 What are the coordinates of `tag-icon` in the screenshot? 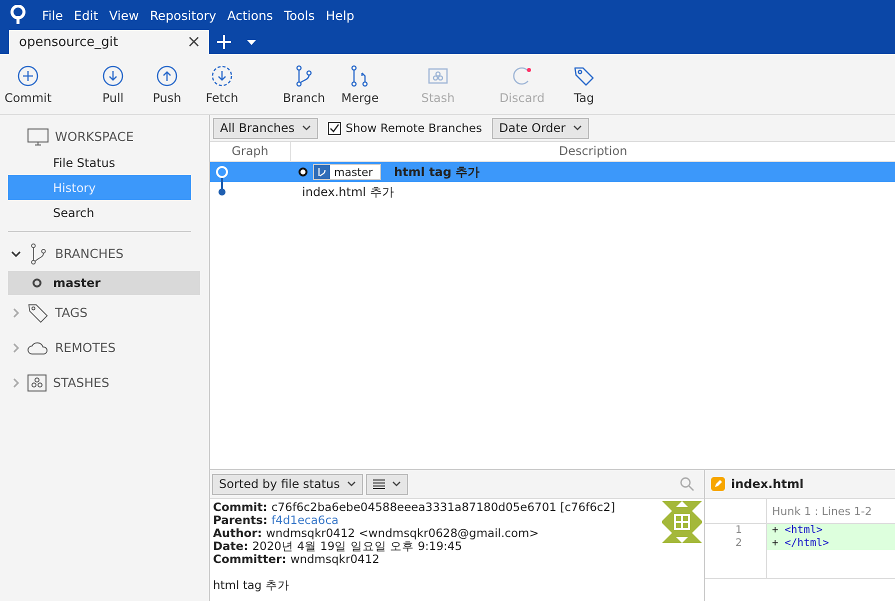 It's located at (38, 313).